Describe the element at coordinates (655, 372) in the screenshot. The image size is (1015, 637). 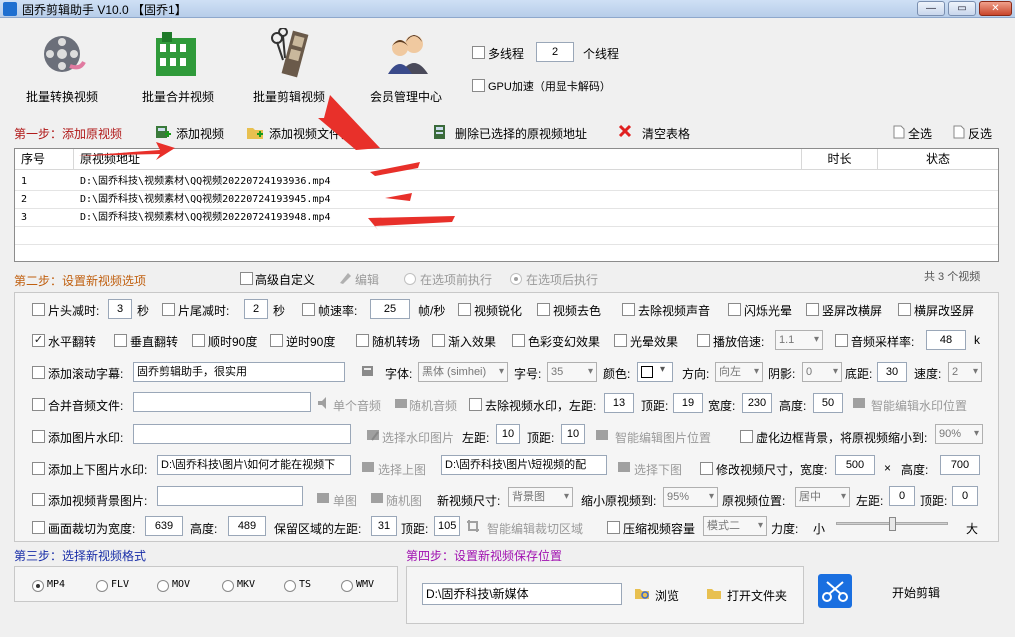
I see `color-picker: ▾` at that location.